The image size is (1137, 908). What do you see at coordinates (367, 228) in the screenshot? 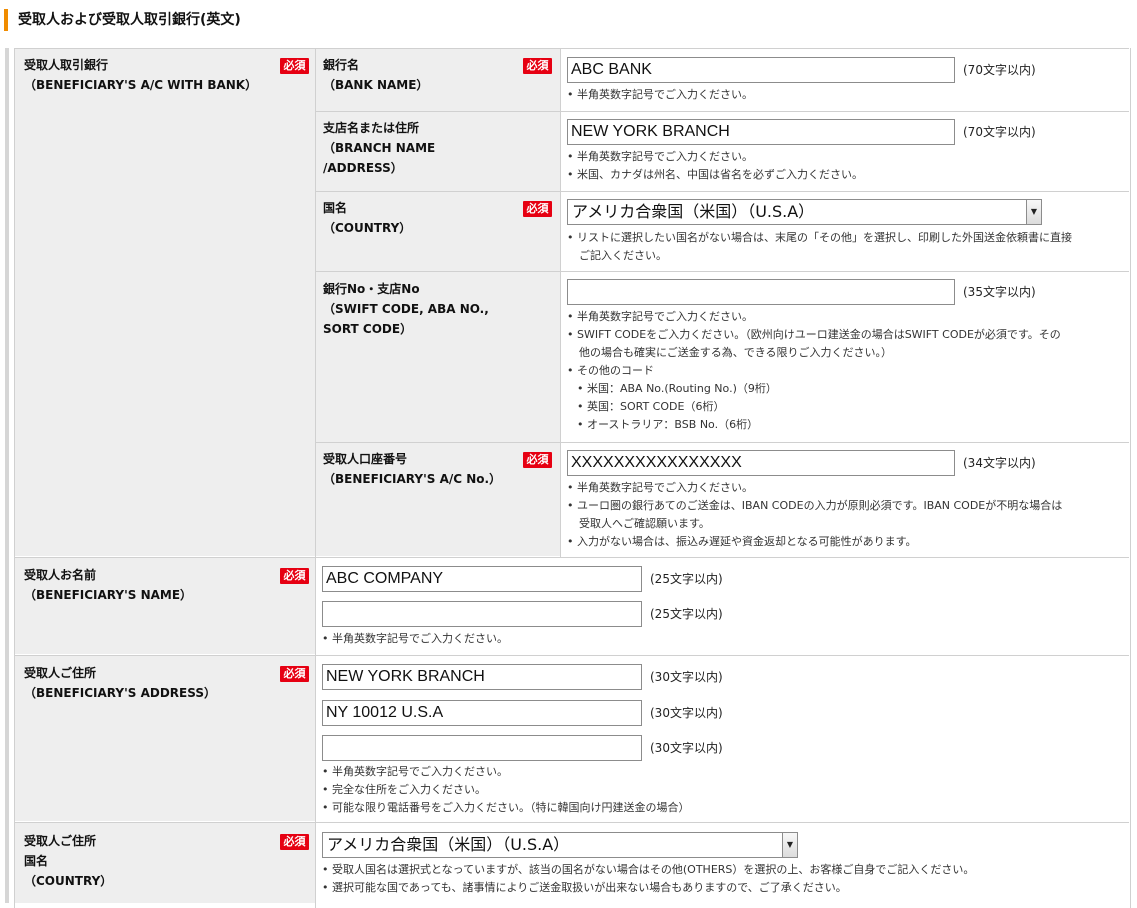
I see `country-label-en: （COUNTRY）` at bounding box center [367, 228].